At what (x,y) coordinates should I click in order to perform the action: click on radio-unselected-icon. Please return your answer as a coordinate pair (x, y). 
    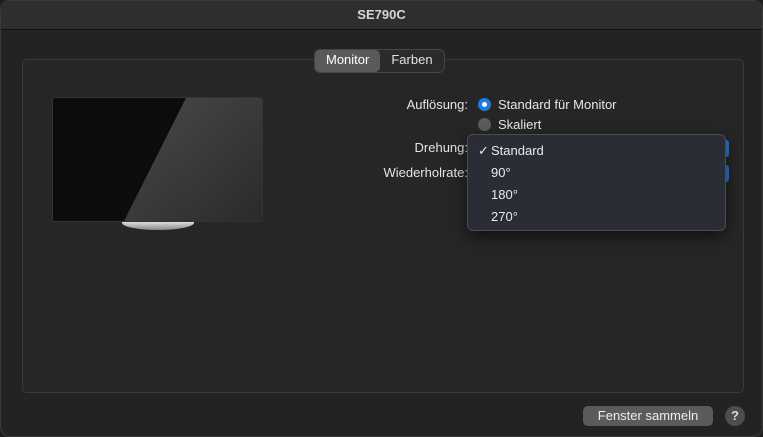
    Looking at the image, I should click on (484, 124).